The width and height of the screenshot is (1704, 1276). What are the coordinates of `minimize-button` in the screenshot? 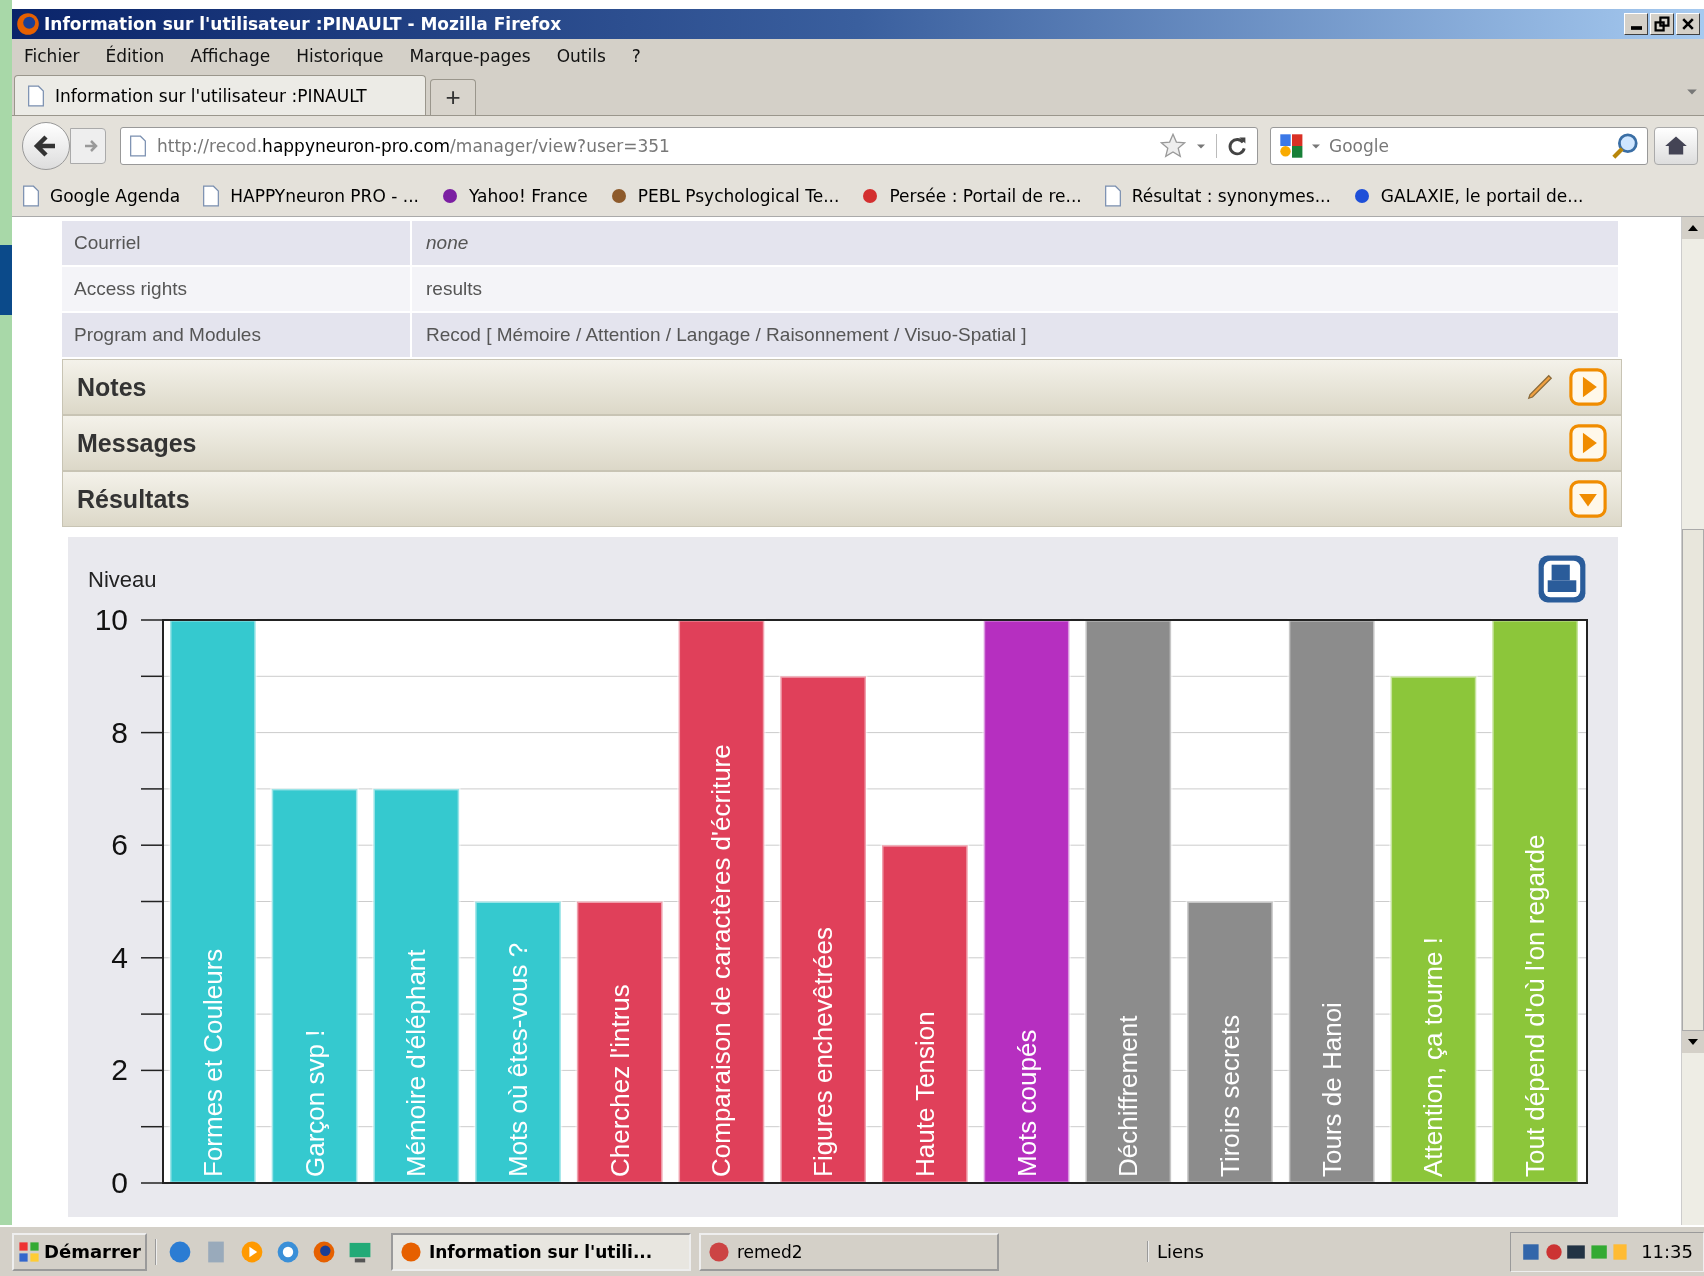 It's located at (1636, 24).